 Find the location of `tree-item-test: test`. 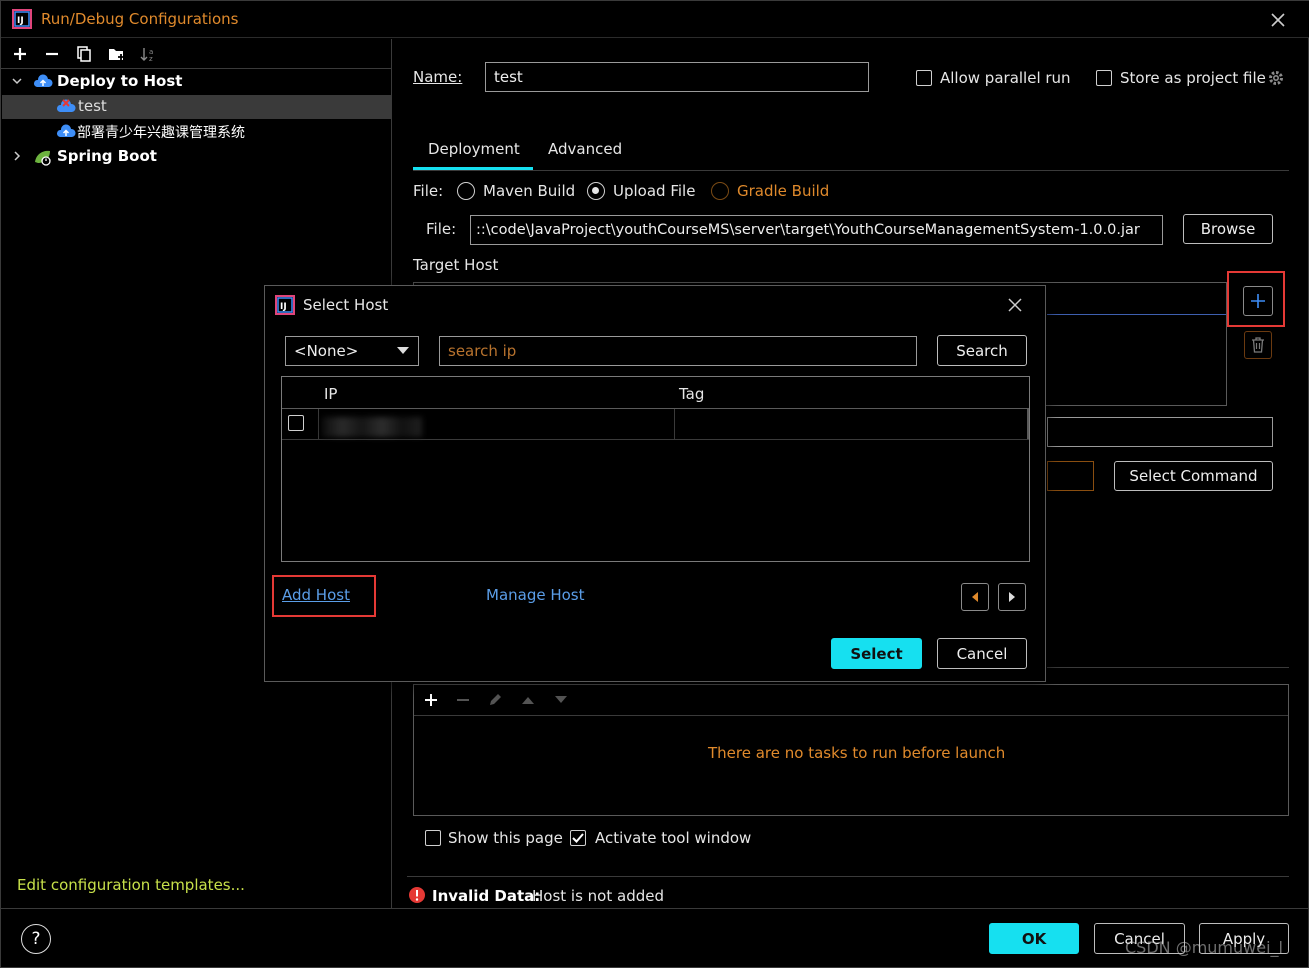

tree-item-test: test is located at coordinates (92, 106).